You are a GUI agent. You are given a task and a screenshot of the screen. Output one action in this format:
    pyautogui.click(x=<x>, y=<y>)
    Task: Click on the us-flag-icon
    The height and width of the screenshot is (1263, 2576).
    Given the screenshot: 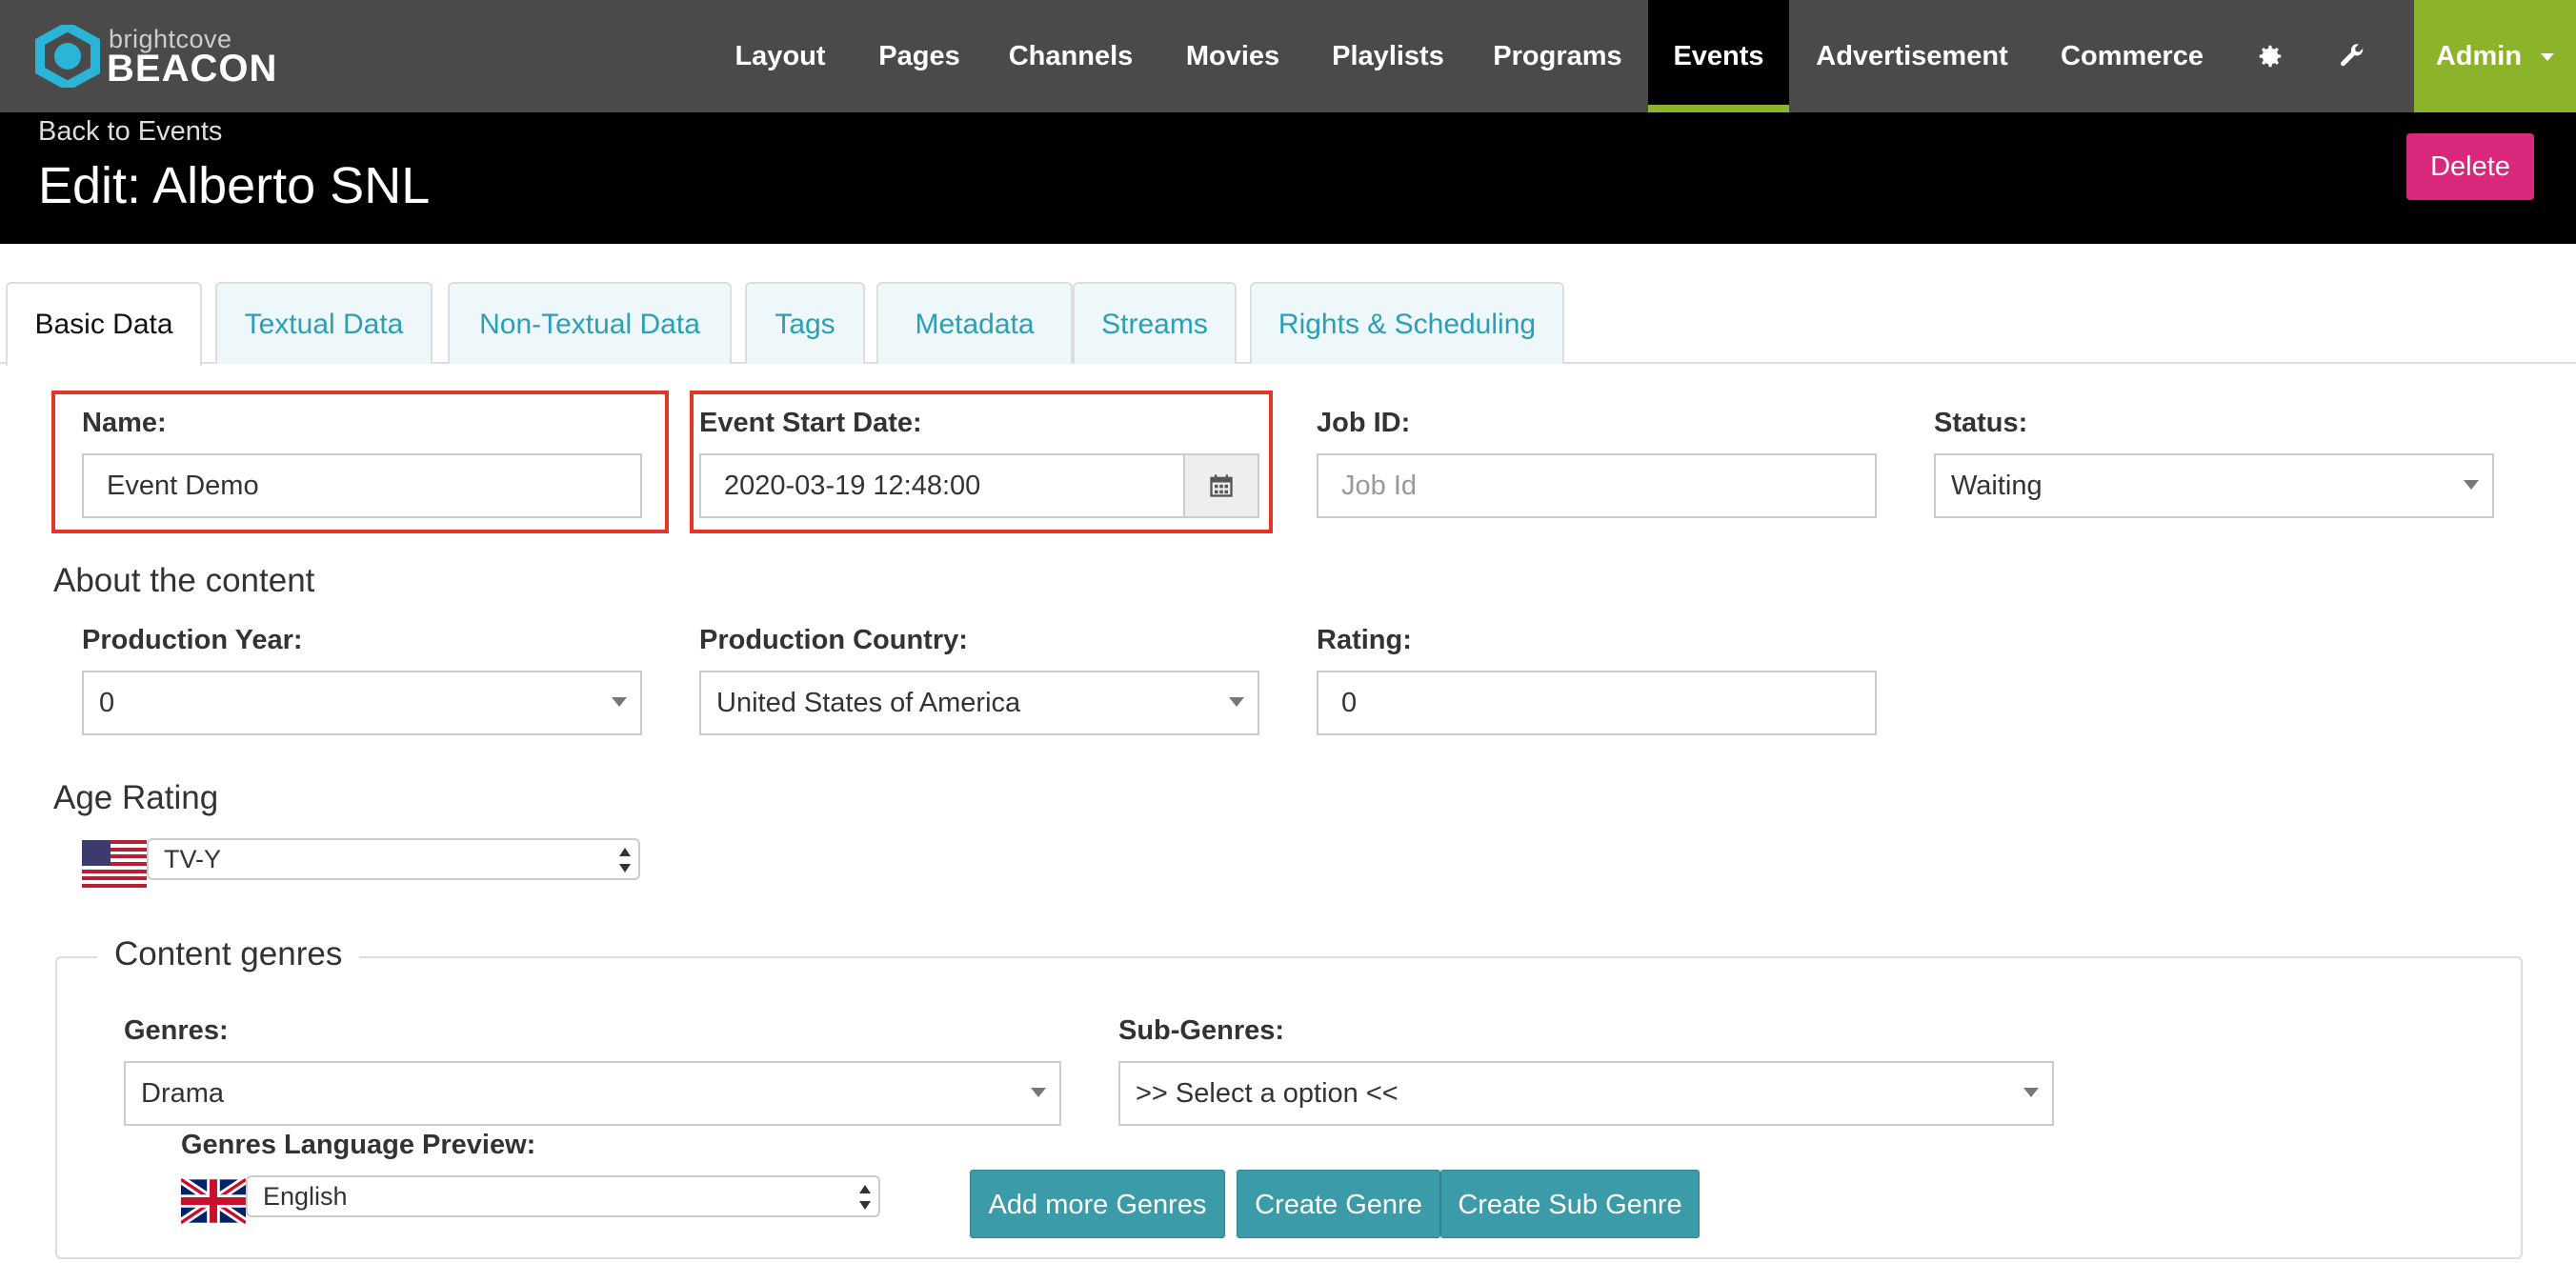 What is the action you would take?
    pyautogui.click(x=115, y=864)
    